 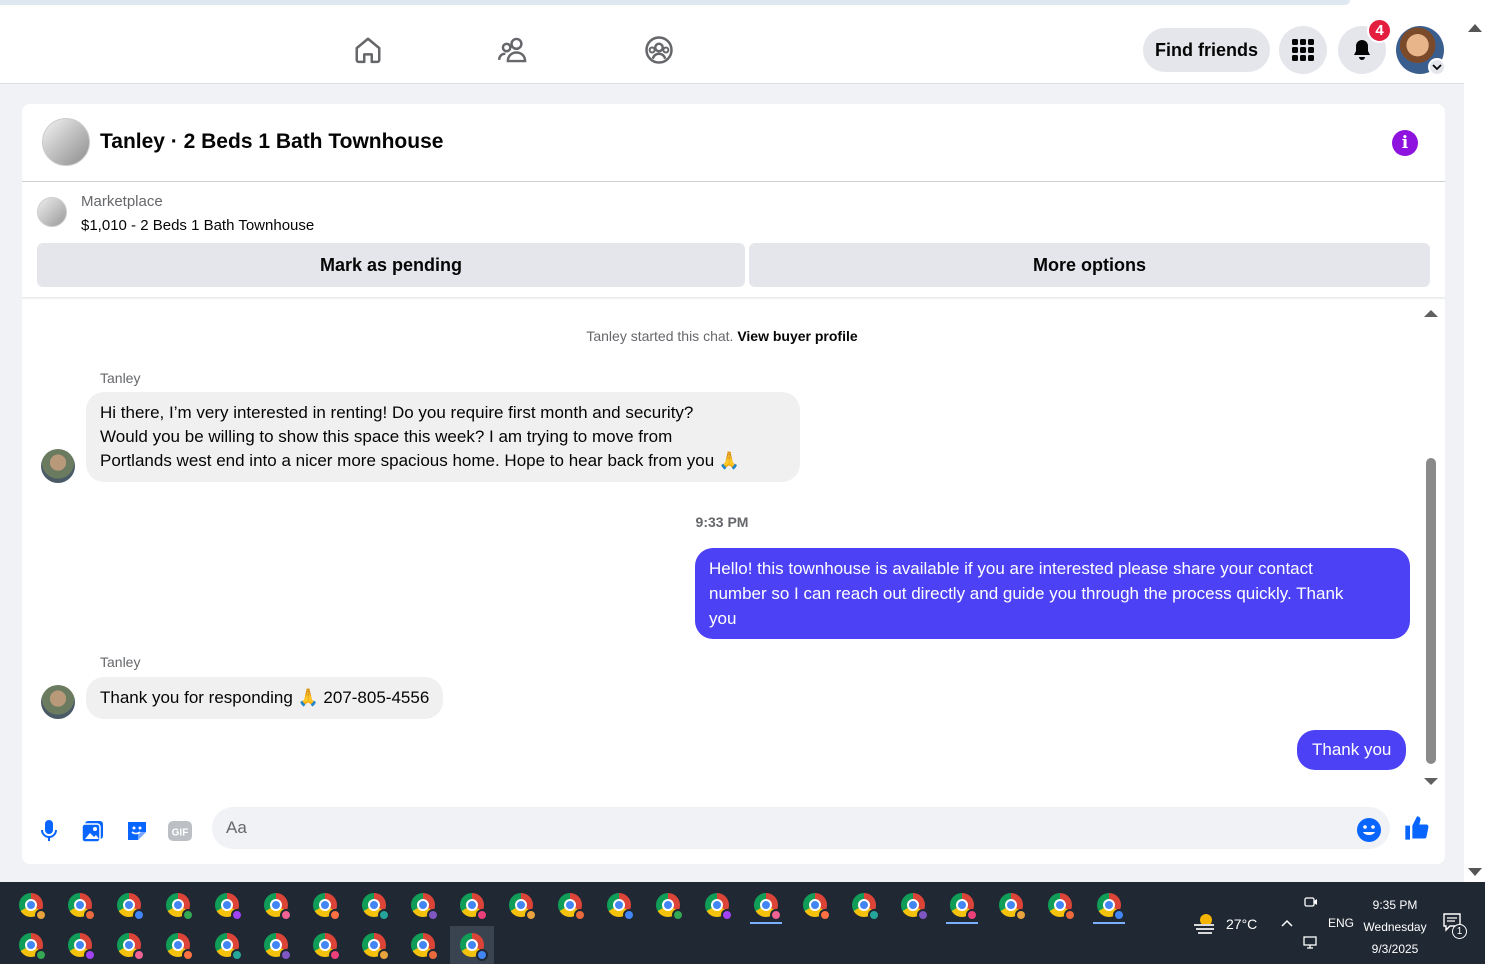 I want to click on listing-thumbnail, so click(x=66, y=142).